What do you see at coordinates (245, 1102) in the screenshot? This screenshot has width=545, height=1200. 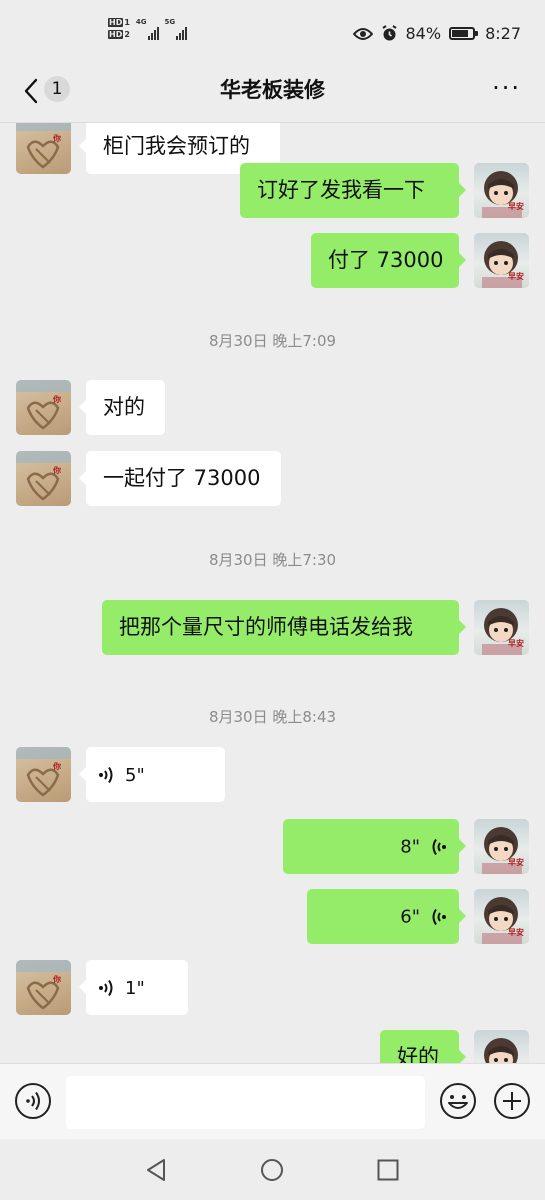 I see `message-input` at bounding box center [245, 1102].